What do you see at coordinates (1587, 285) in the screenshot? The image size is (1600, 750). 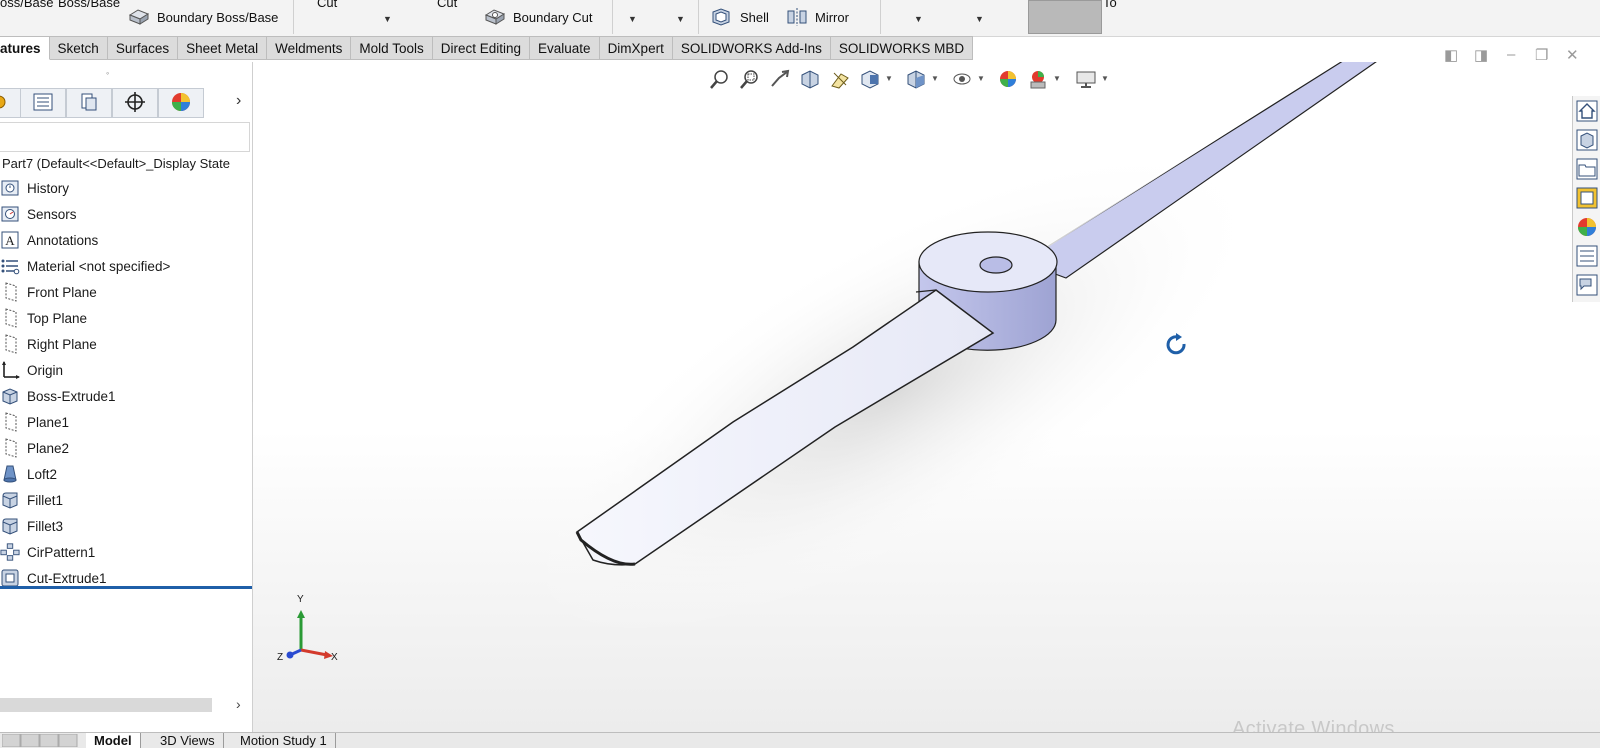 I see `forum-icon` at bounding box center [1587, 285].